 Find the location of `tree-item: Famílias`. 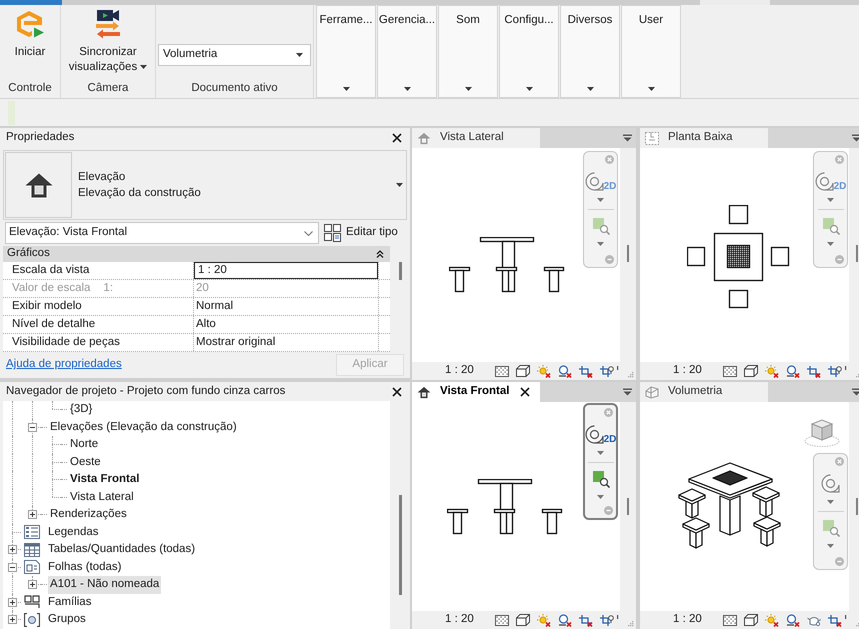

tree-item: Famílias is located at coordinates (70, 602).